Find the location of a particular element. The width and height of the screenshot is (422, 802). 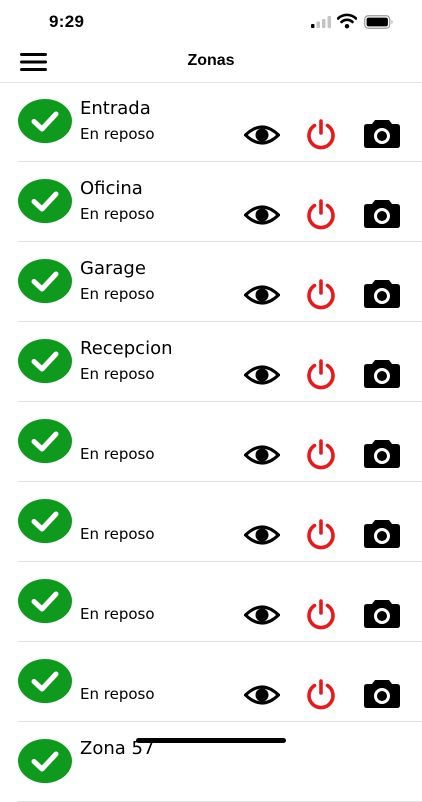

zone-name: Recepcion is located at coordinates (126, 348).